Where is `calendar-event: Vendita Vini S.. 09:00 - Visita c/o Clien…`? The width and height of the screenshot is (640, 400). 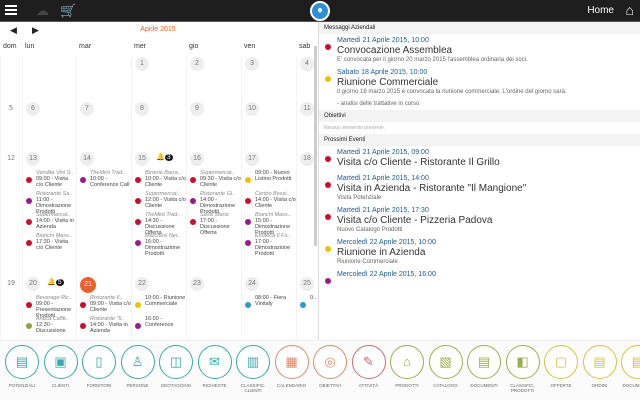
calendar-event: Vendita Vini S.. 09:00 - Visita c/o Clien… is located at coordinates (51, 179).